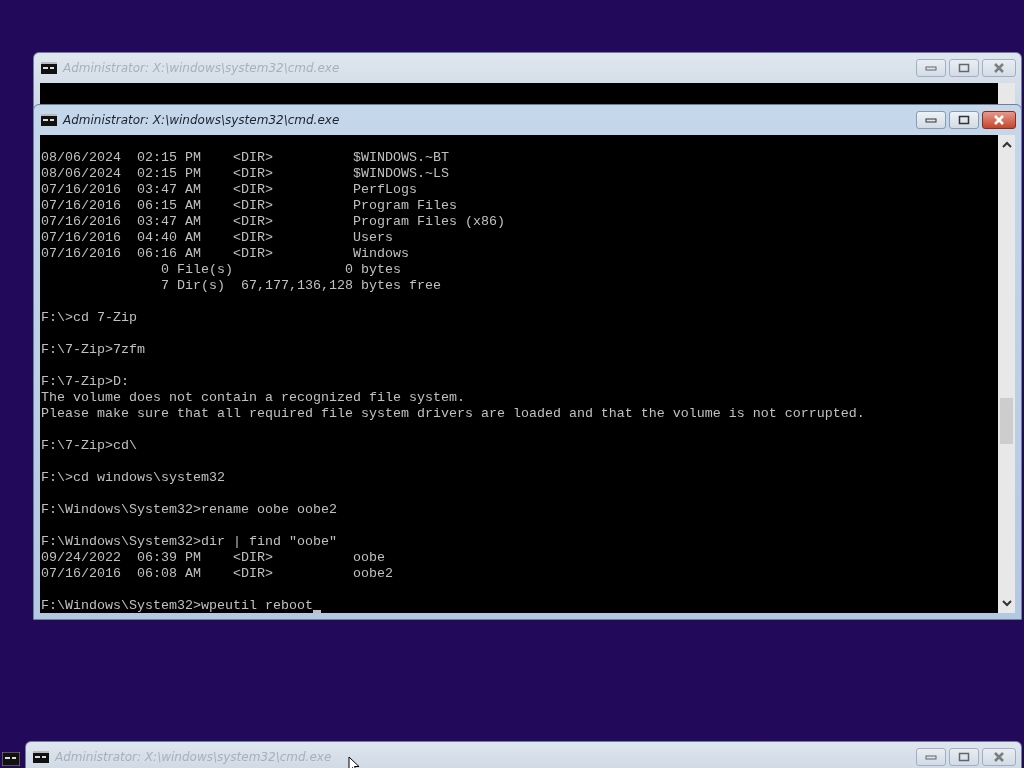  Describe the element at coordinates (177, 605) in the screenshot. I see `console-line: F:\Windows\System32>wpeutil reboot` at that location.